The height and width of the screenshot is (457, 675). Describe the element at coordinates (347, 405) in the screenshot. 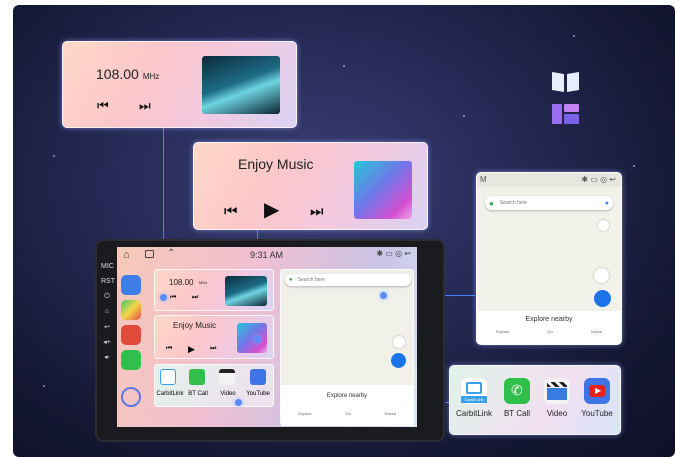

I see `mini-explore-panel: Explore nearby Explore Go Saved` at that location.